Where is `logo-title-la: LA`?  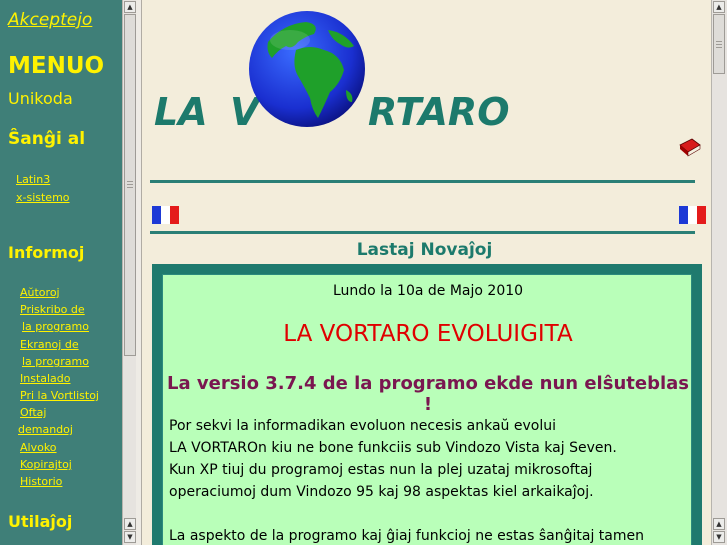
logo-title-la: LA is located at coordinates (181, 112).